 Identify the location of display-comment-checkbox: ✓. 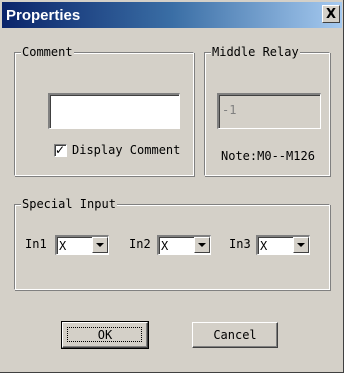
(60, 150).